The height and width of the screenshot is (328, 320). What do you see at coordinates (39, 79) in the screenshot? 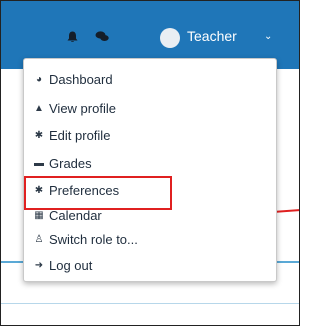
I see `dashboard-icon: ◕` at bounding box center [39, 79].